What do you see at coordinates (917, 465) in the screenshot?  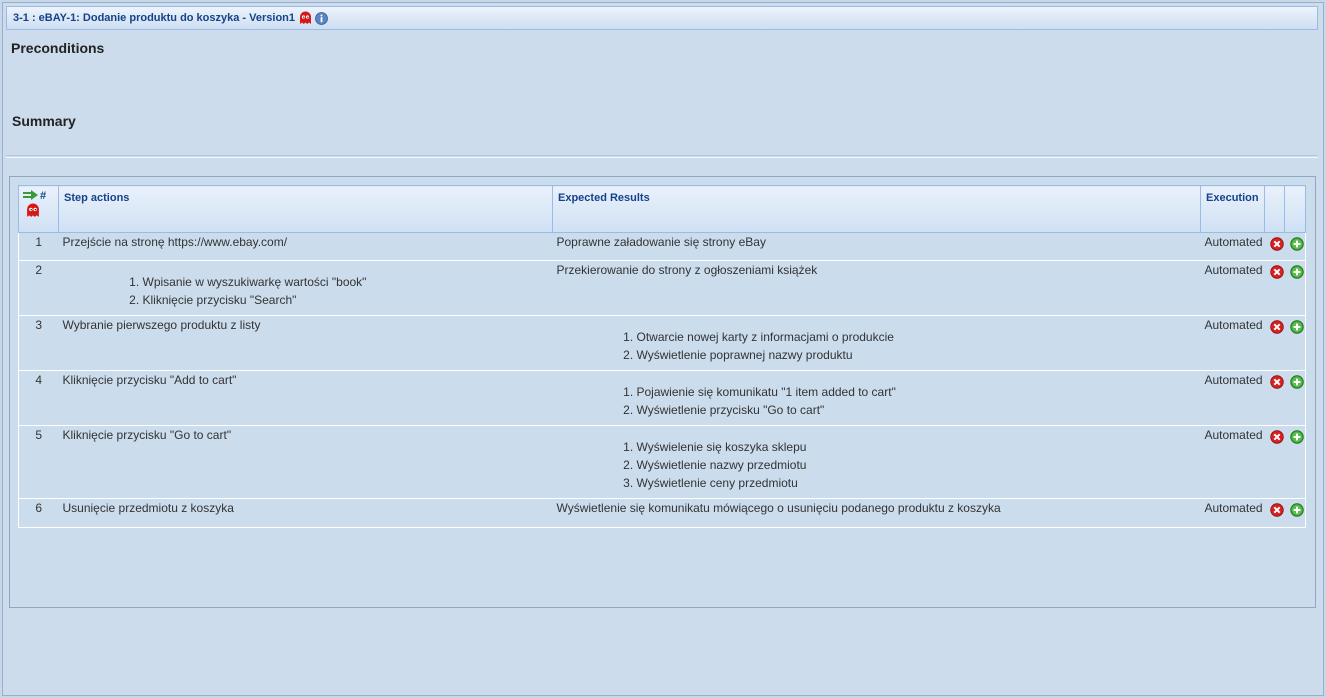 I see `step-result-item: Wyświetlenie nazwy przedmiotu` at bounding box center [917, 465].